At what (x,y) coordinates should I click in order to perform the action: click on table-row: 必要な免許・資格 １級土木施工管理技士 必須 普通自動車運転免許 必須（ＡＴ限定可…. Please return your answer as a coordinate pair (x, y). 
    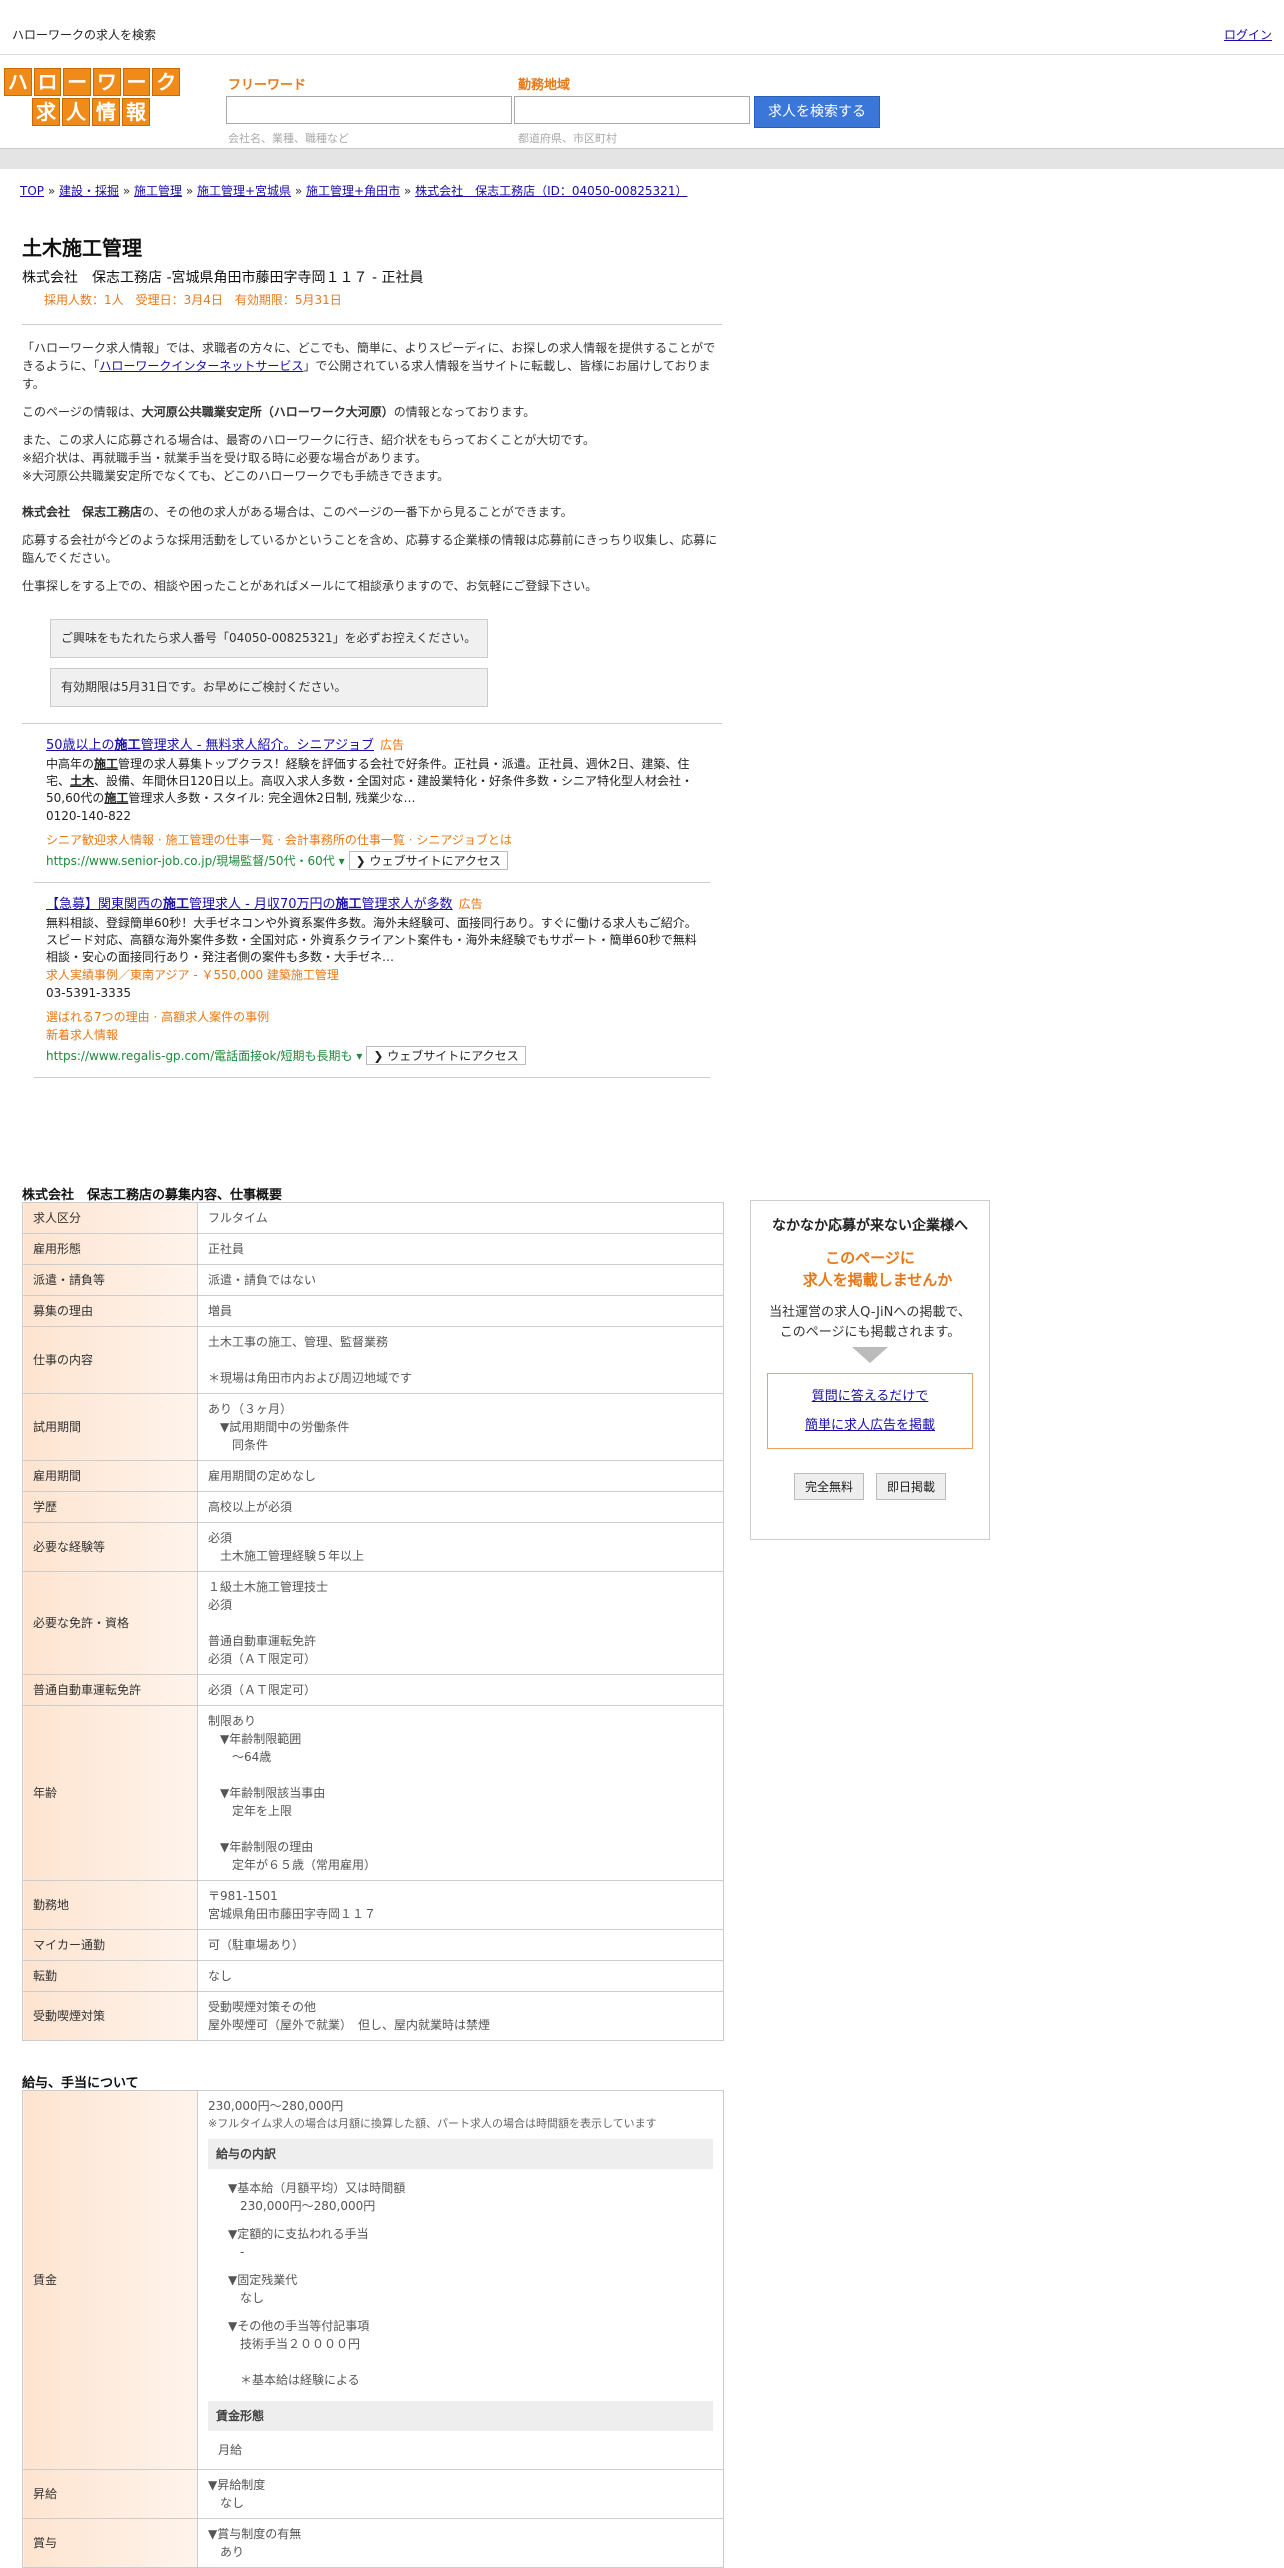
    Looking at the image, I should click on (373, 1623).